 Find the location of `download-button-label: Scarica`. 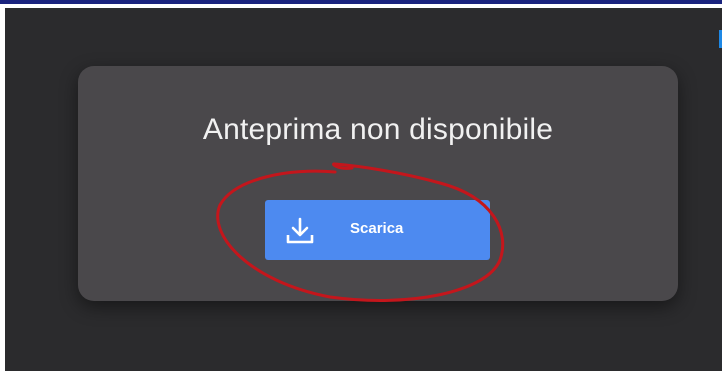

download-button-label: Scarica is located at coordinates (377, 228).